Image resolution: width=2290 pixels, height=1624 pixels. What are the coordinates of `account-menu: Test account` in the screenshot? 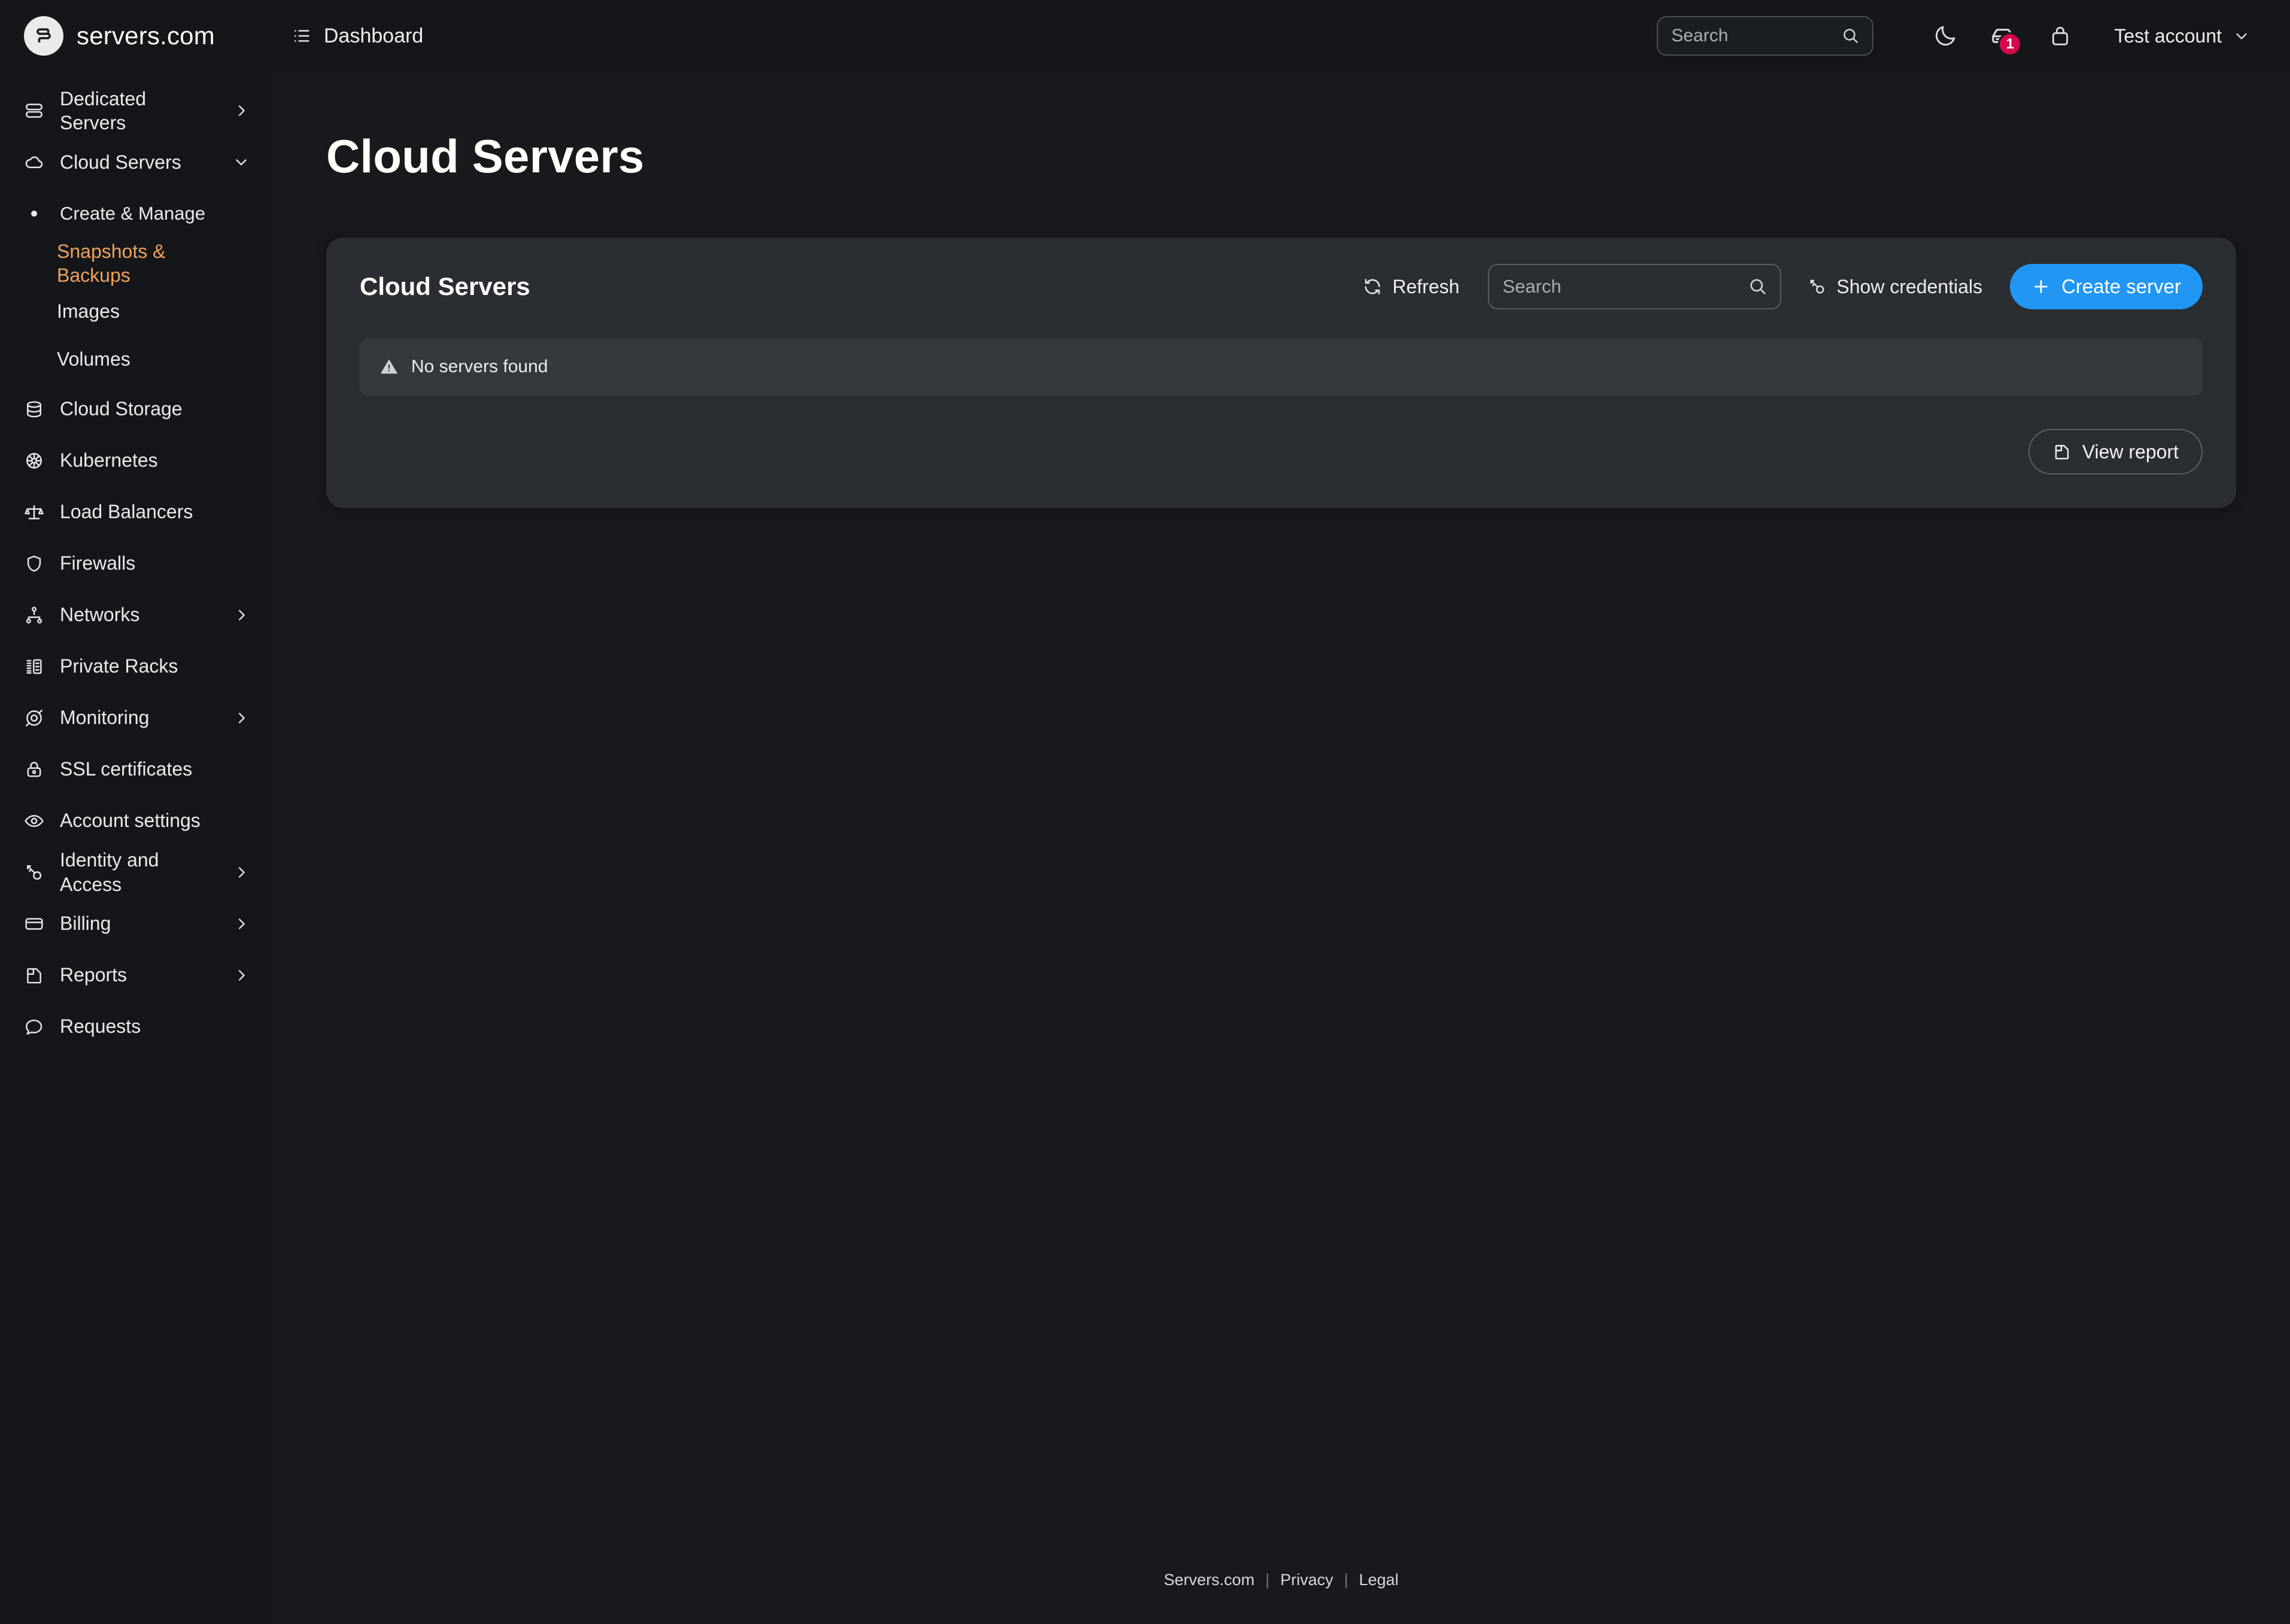 It's located at (2182, 36).